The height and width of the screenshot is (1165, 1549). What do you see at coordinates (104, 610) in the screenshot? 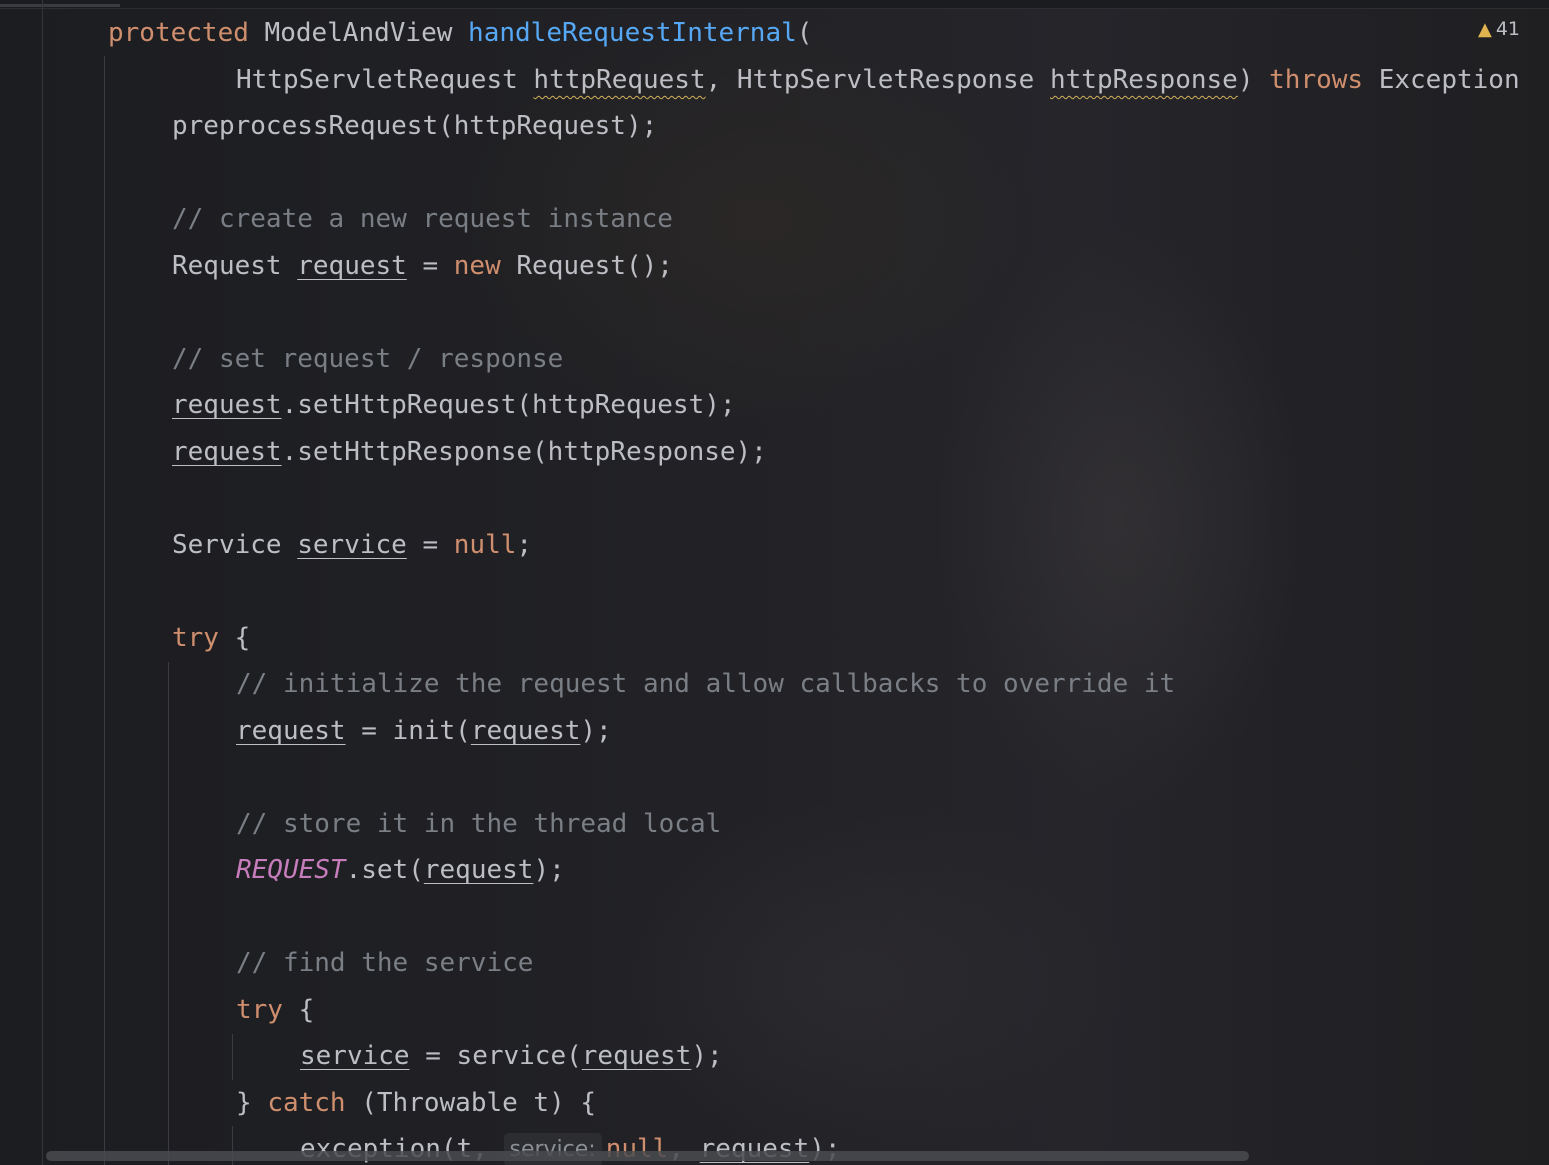
I see `indent-guide-method` at bounding box center [104, 610].